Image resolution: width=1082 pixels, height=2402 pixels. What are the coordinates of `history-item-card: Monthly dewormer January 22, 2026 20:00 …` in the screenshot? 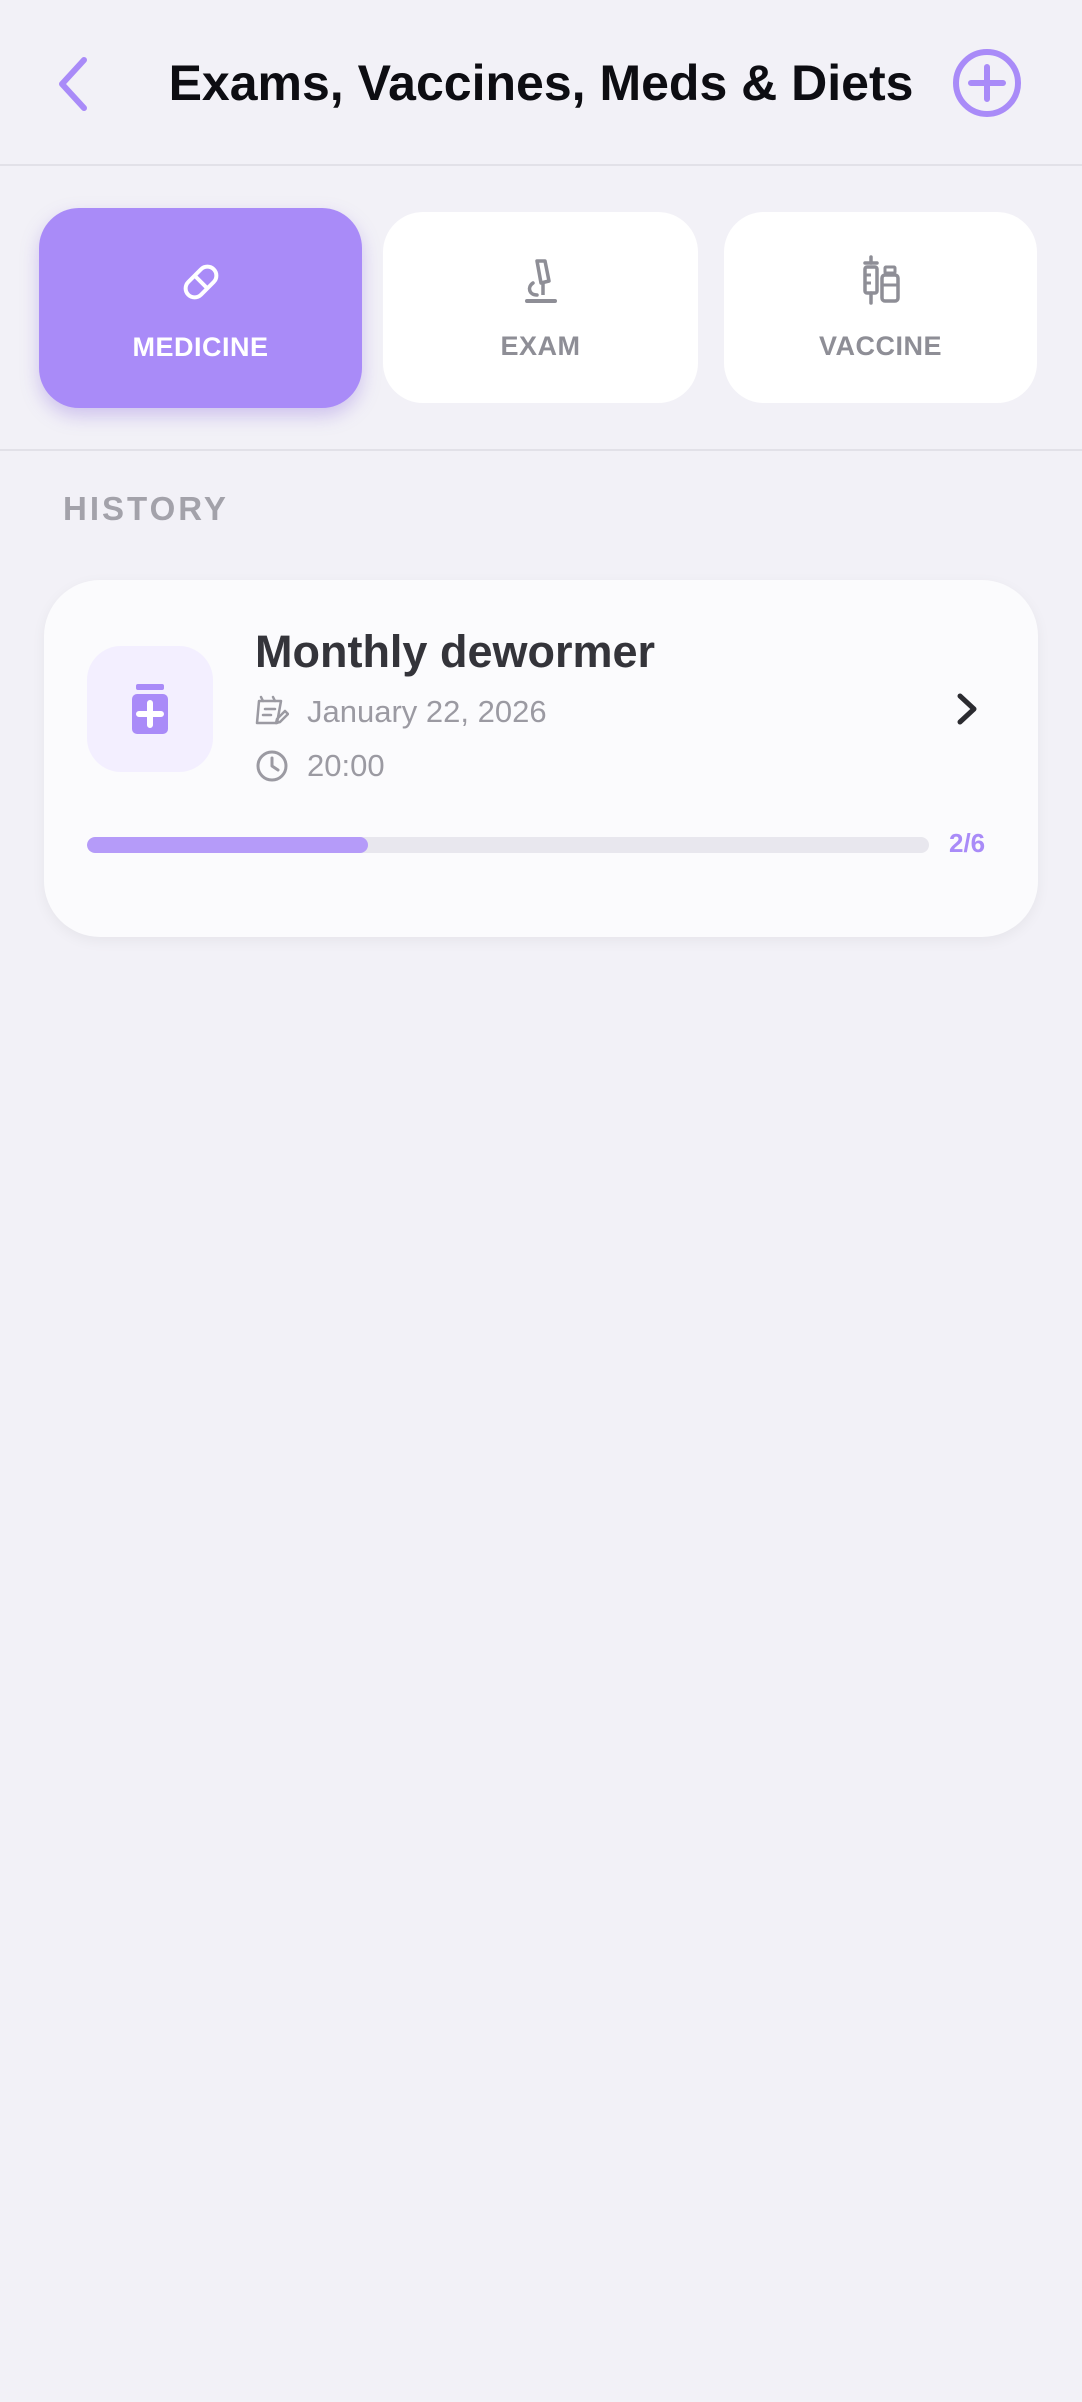 It's located at (541, 758).